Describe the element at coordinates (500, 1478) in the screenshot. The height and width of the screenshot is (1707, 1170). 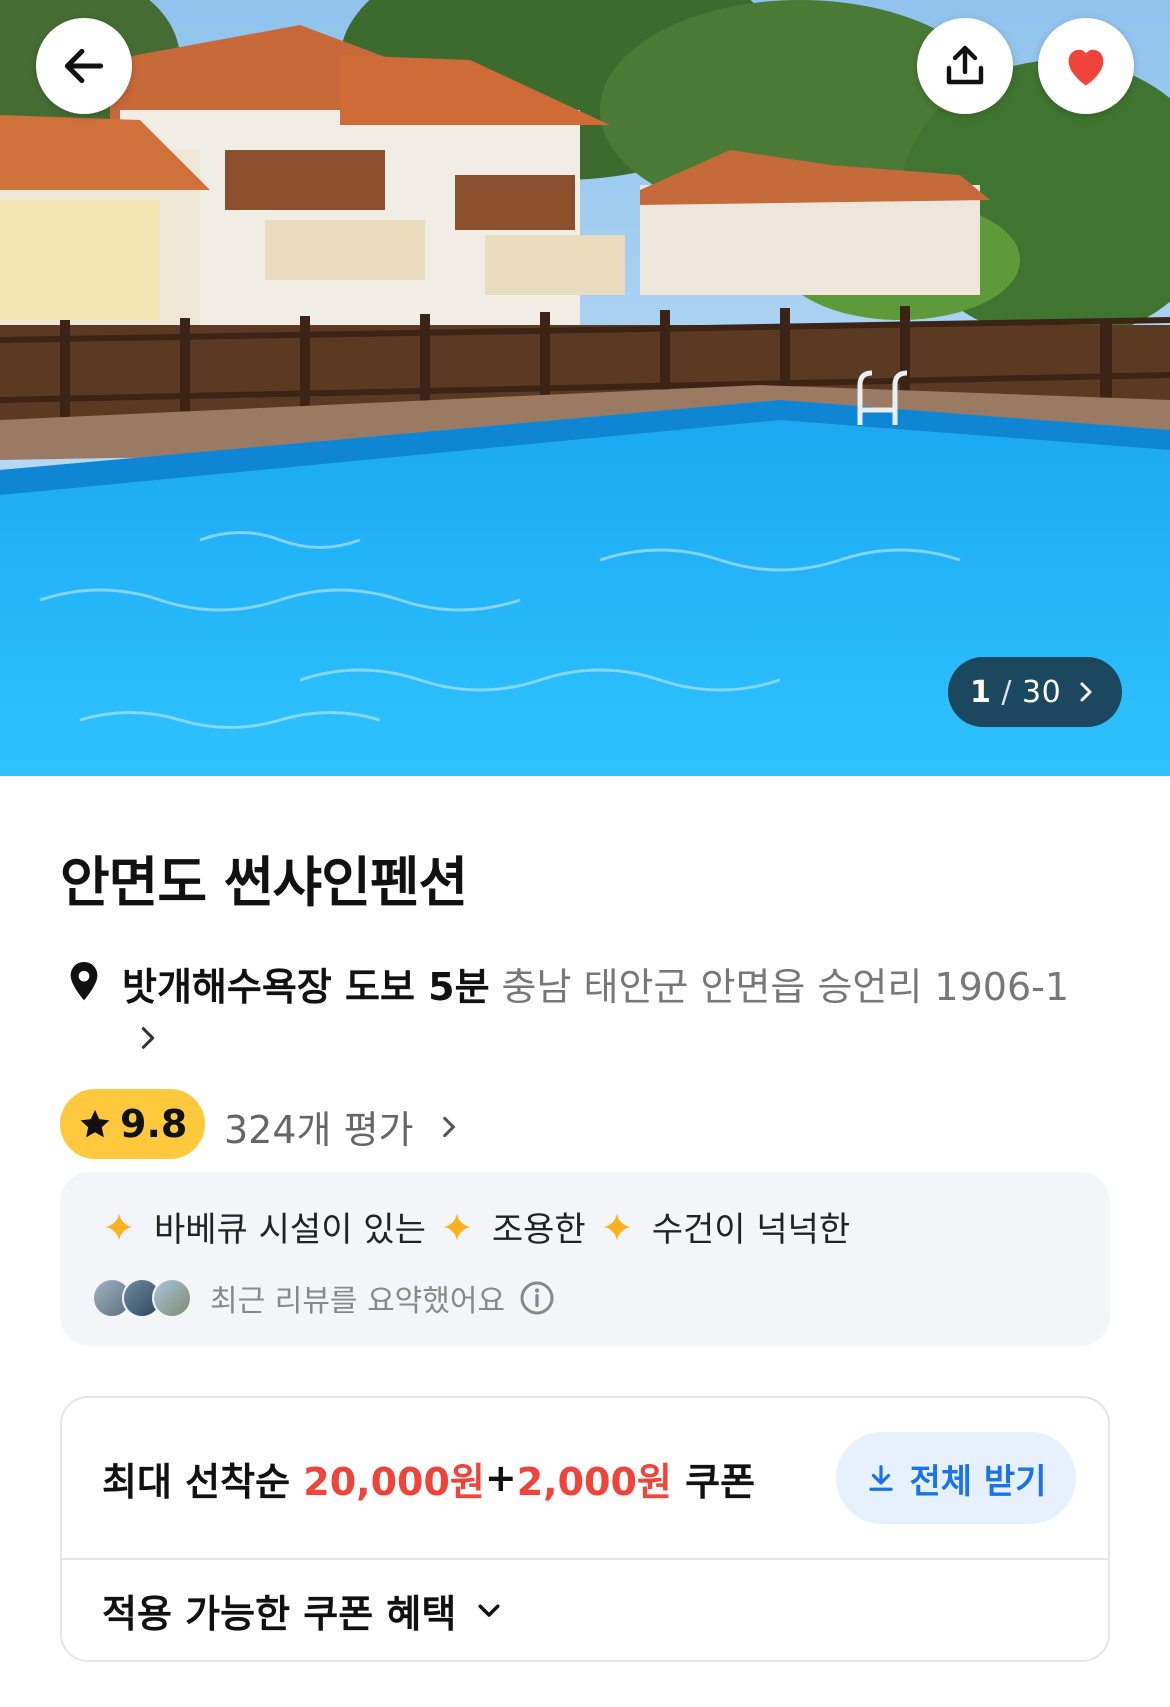
I see `coupon-plus: +` at that location.